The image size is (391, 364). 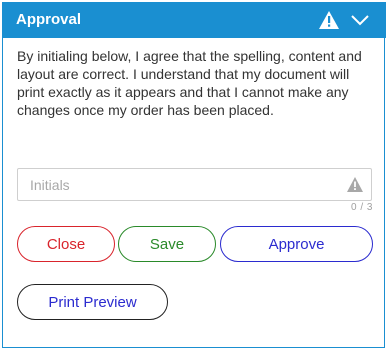 I want to click on close-button: Close, so click(x=66, y=244).